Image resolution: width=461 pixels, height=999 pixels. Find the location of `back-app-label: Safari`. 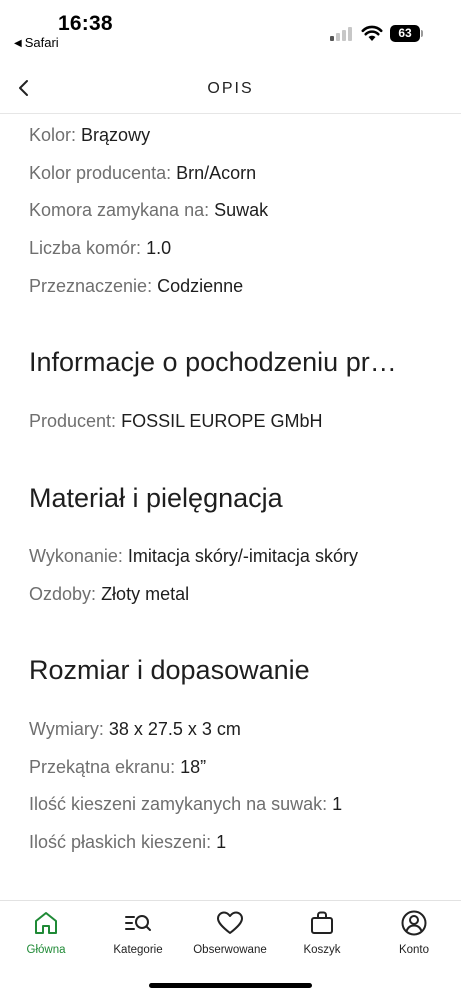

back-app-label: Safari is located at coordinates (41, 42).